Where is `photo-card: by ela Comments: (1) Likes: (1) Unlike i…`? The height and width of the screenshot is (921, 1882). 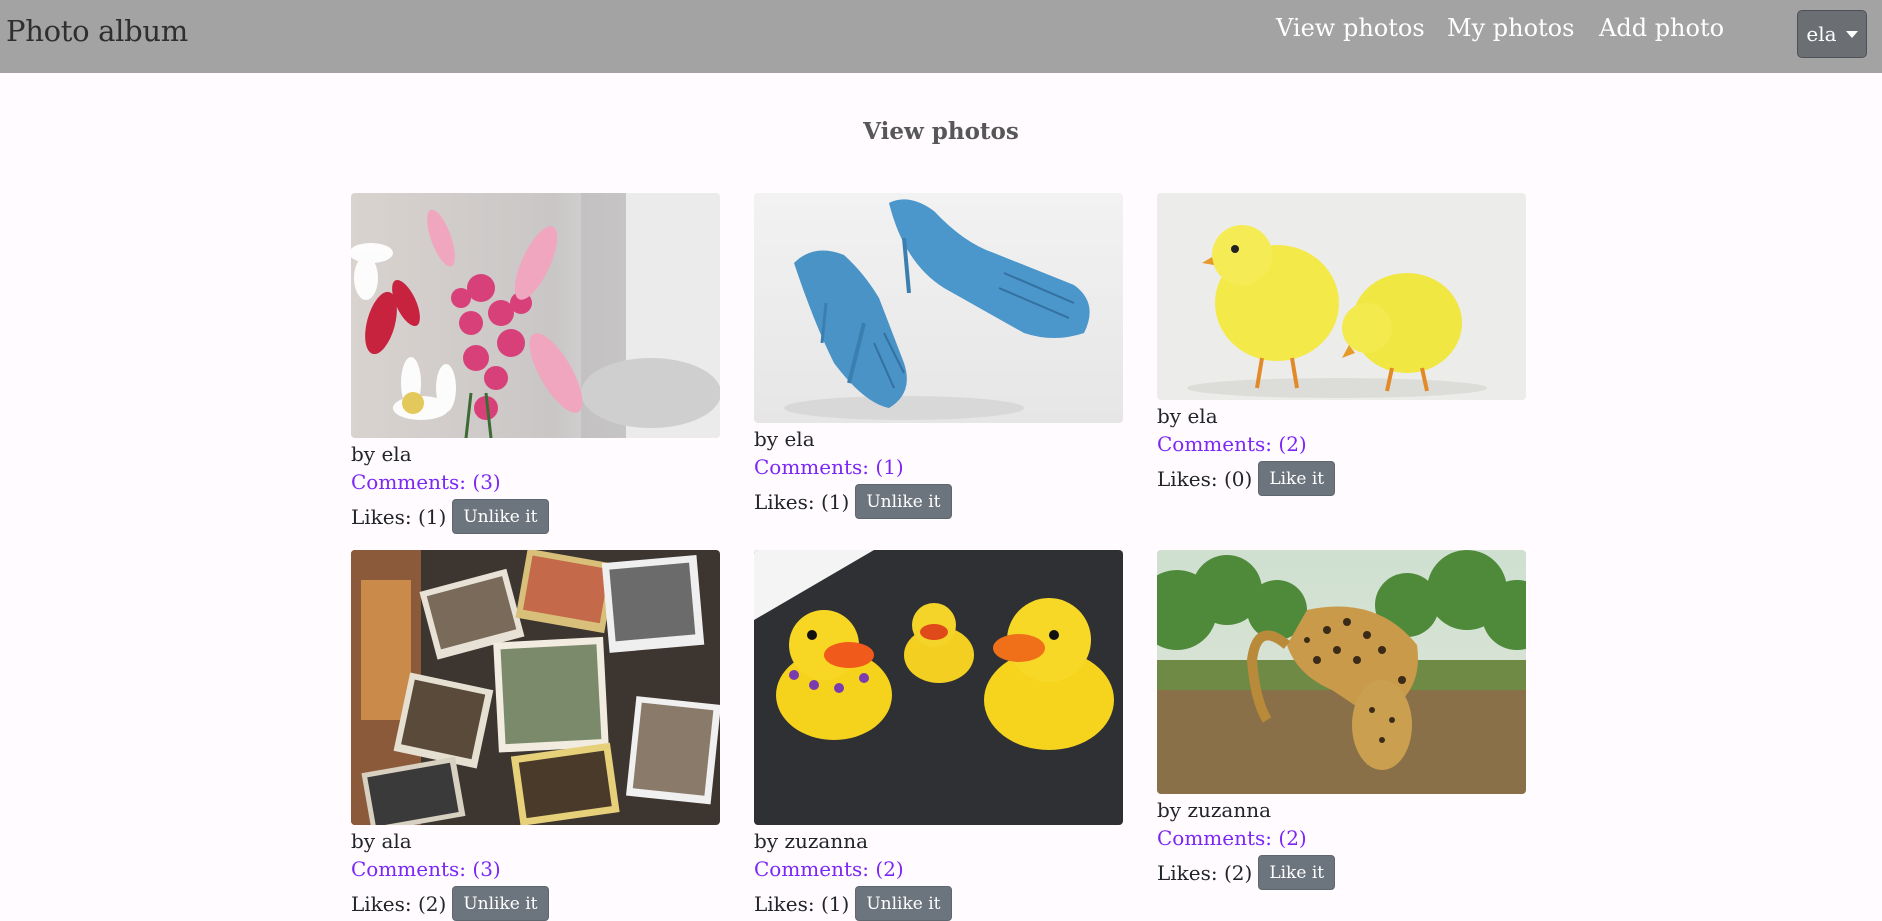
photo-card: by ela Comments: (1) Likes: (1) Unlike i… is located at coordinates (938, 356).